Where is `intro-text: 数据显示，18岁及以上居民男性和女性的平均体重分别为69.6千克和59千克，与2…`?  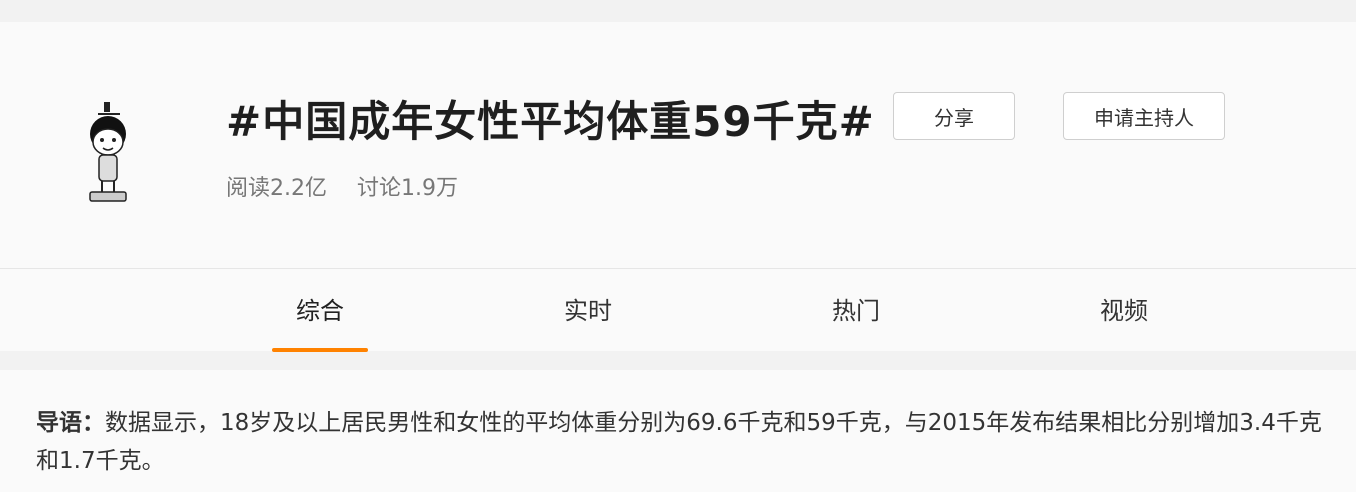
intro-text: 数据显示，18岁及以上居民男性和女性的平均体重分别为69.6千克和59千克，与2… is located at coordinates (679, 442).